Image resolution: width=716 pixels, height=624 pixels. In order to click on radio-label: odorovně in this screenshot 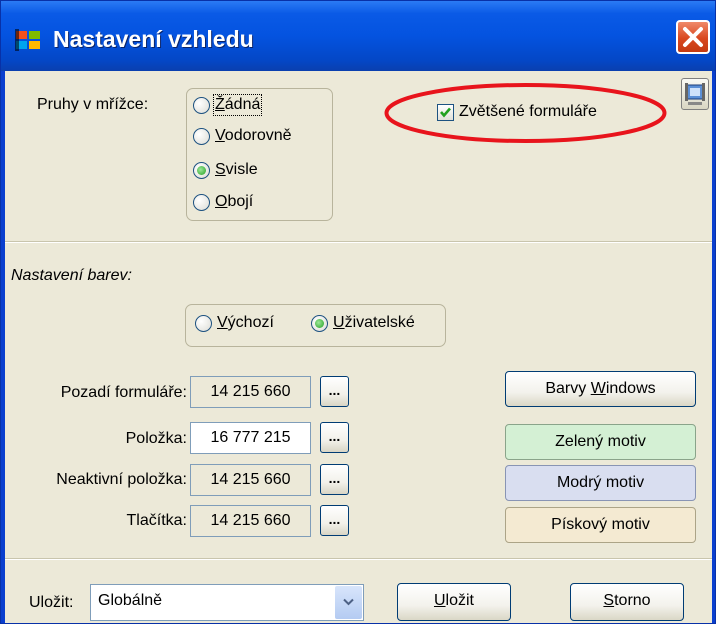, I will do `click(258, 135)`.